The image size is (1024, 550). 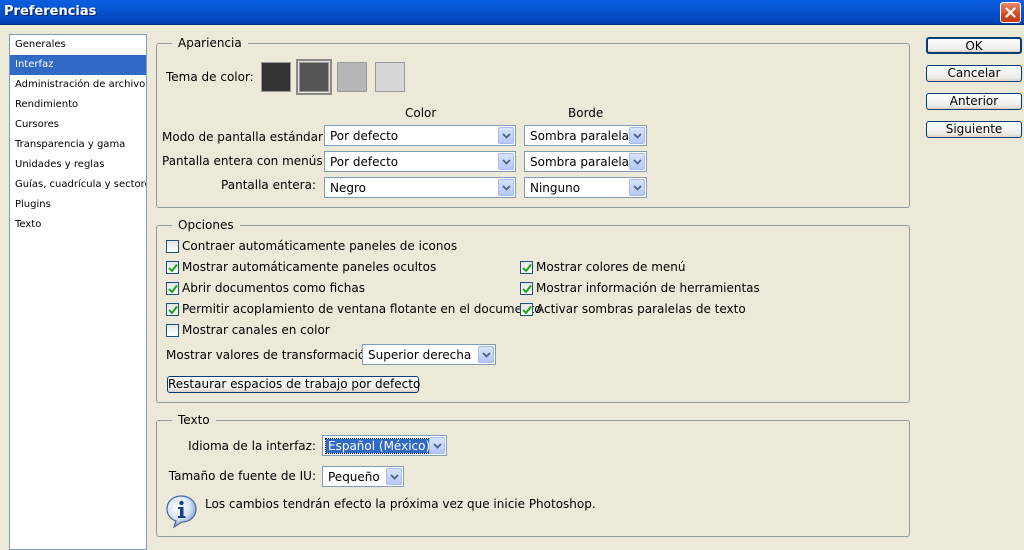 I want to click on info-icon, so click(x=181, y=512).